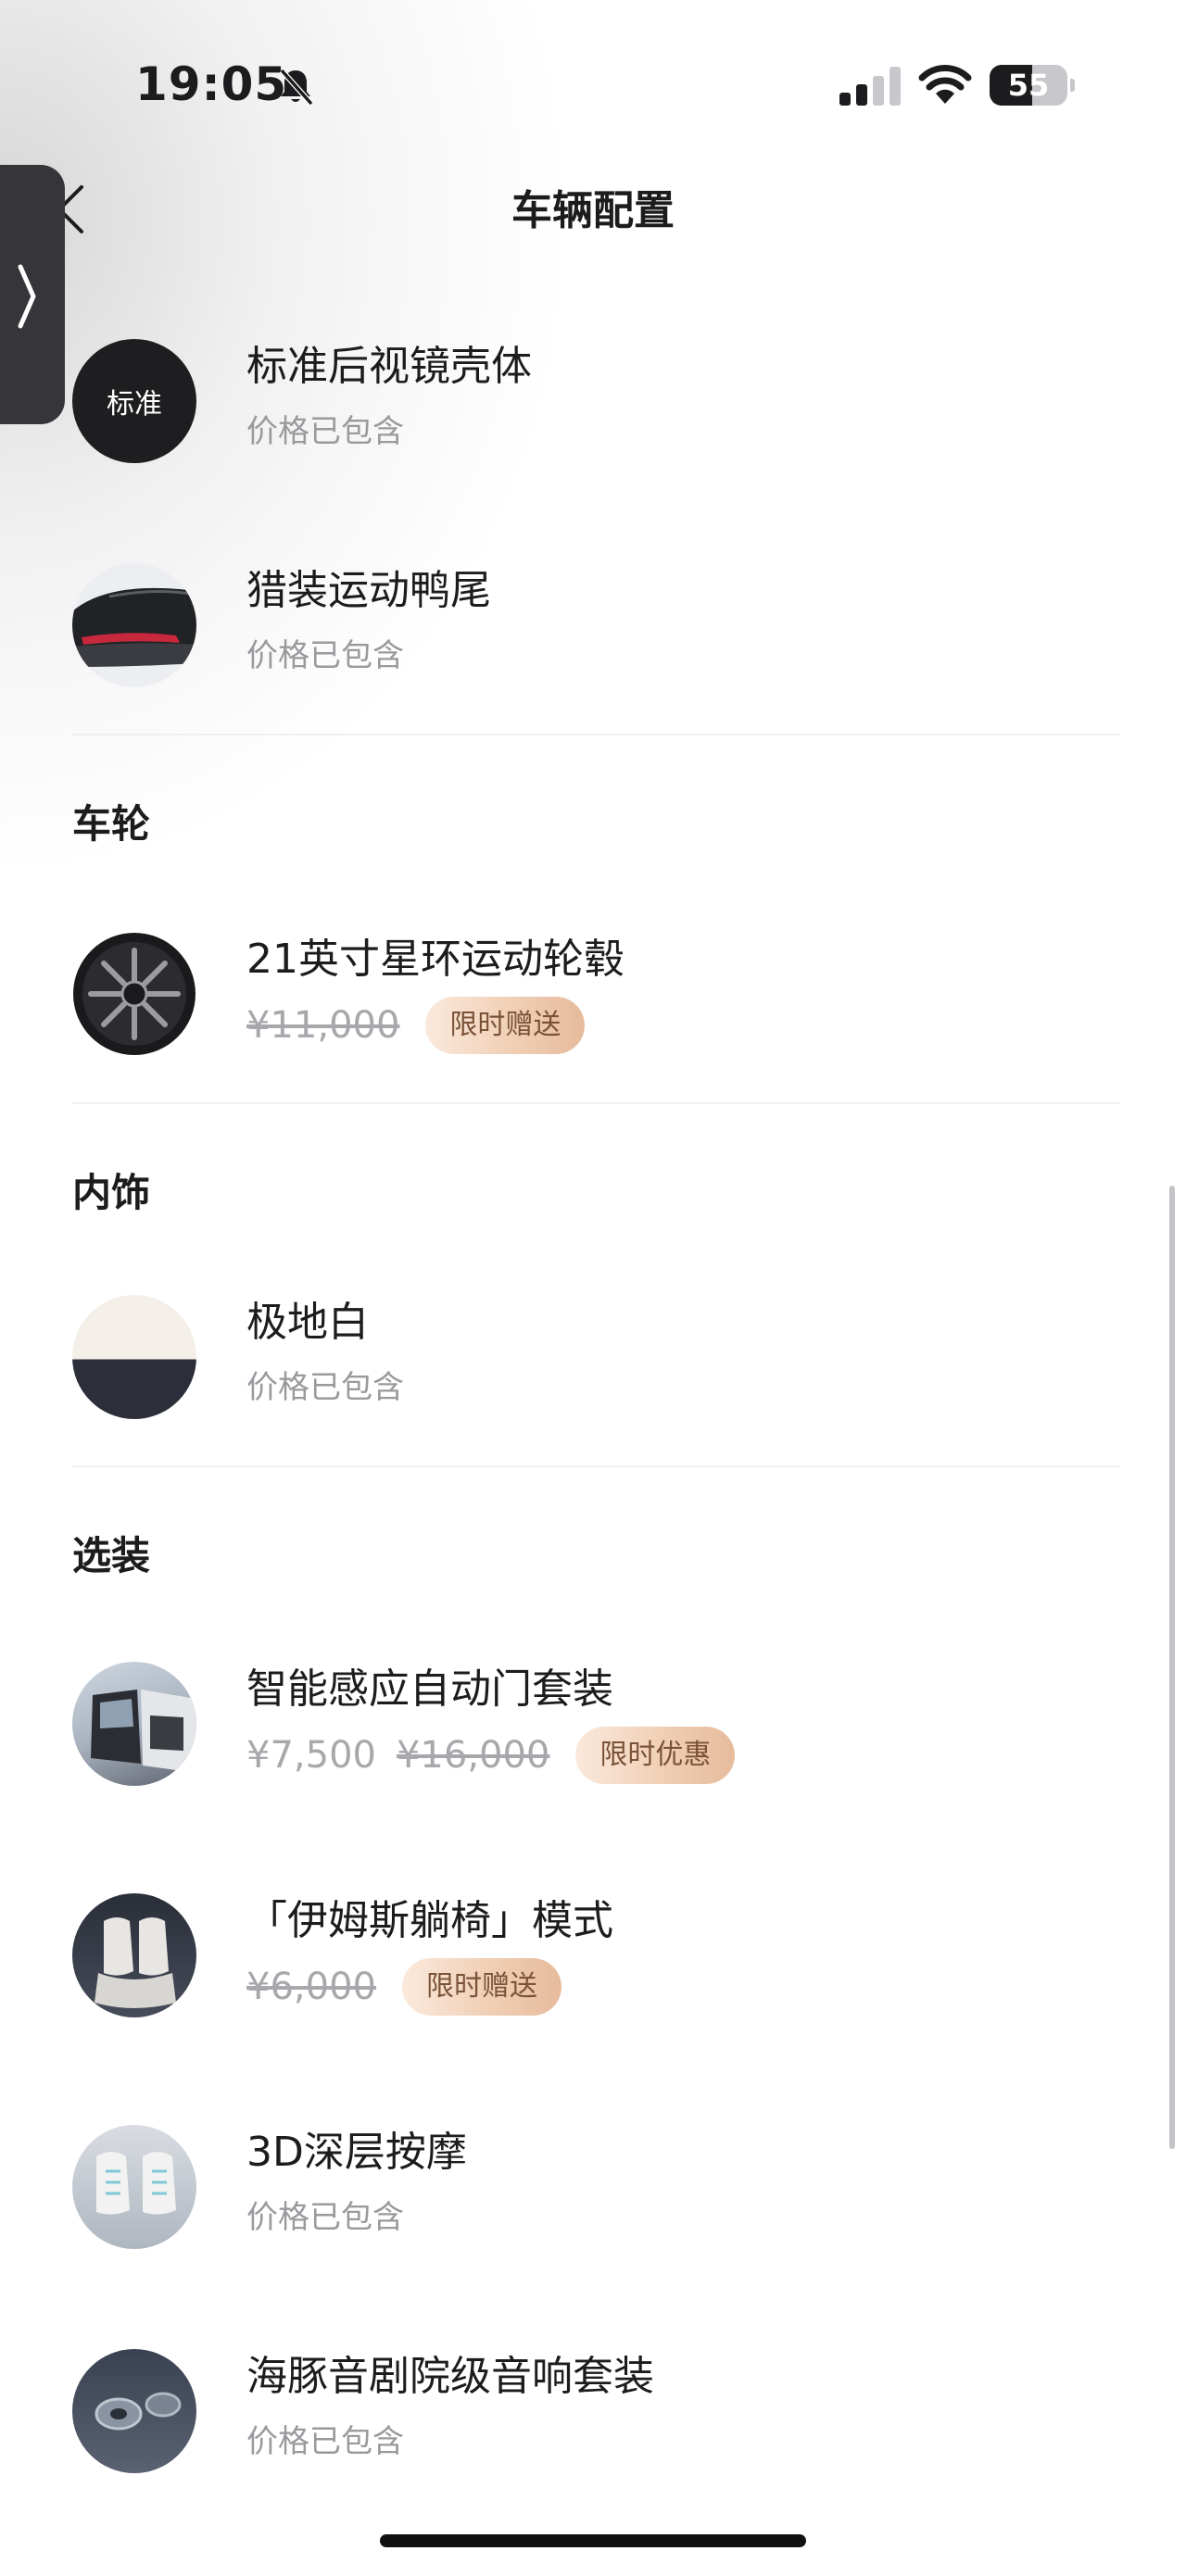 This screenshot has width=1186, height=2576. Describe the element at coordinates (311, 1987) in the screenshot. I see `original-price: ¥6,000` at that location.